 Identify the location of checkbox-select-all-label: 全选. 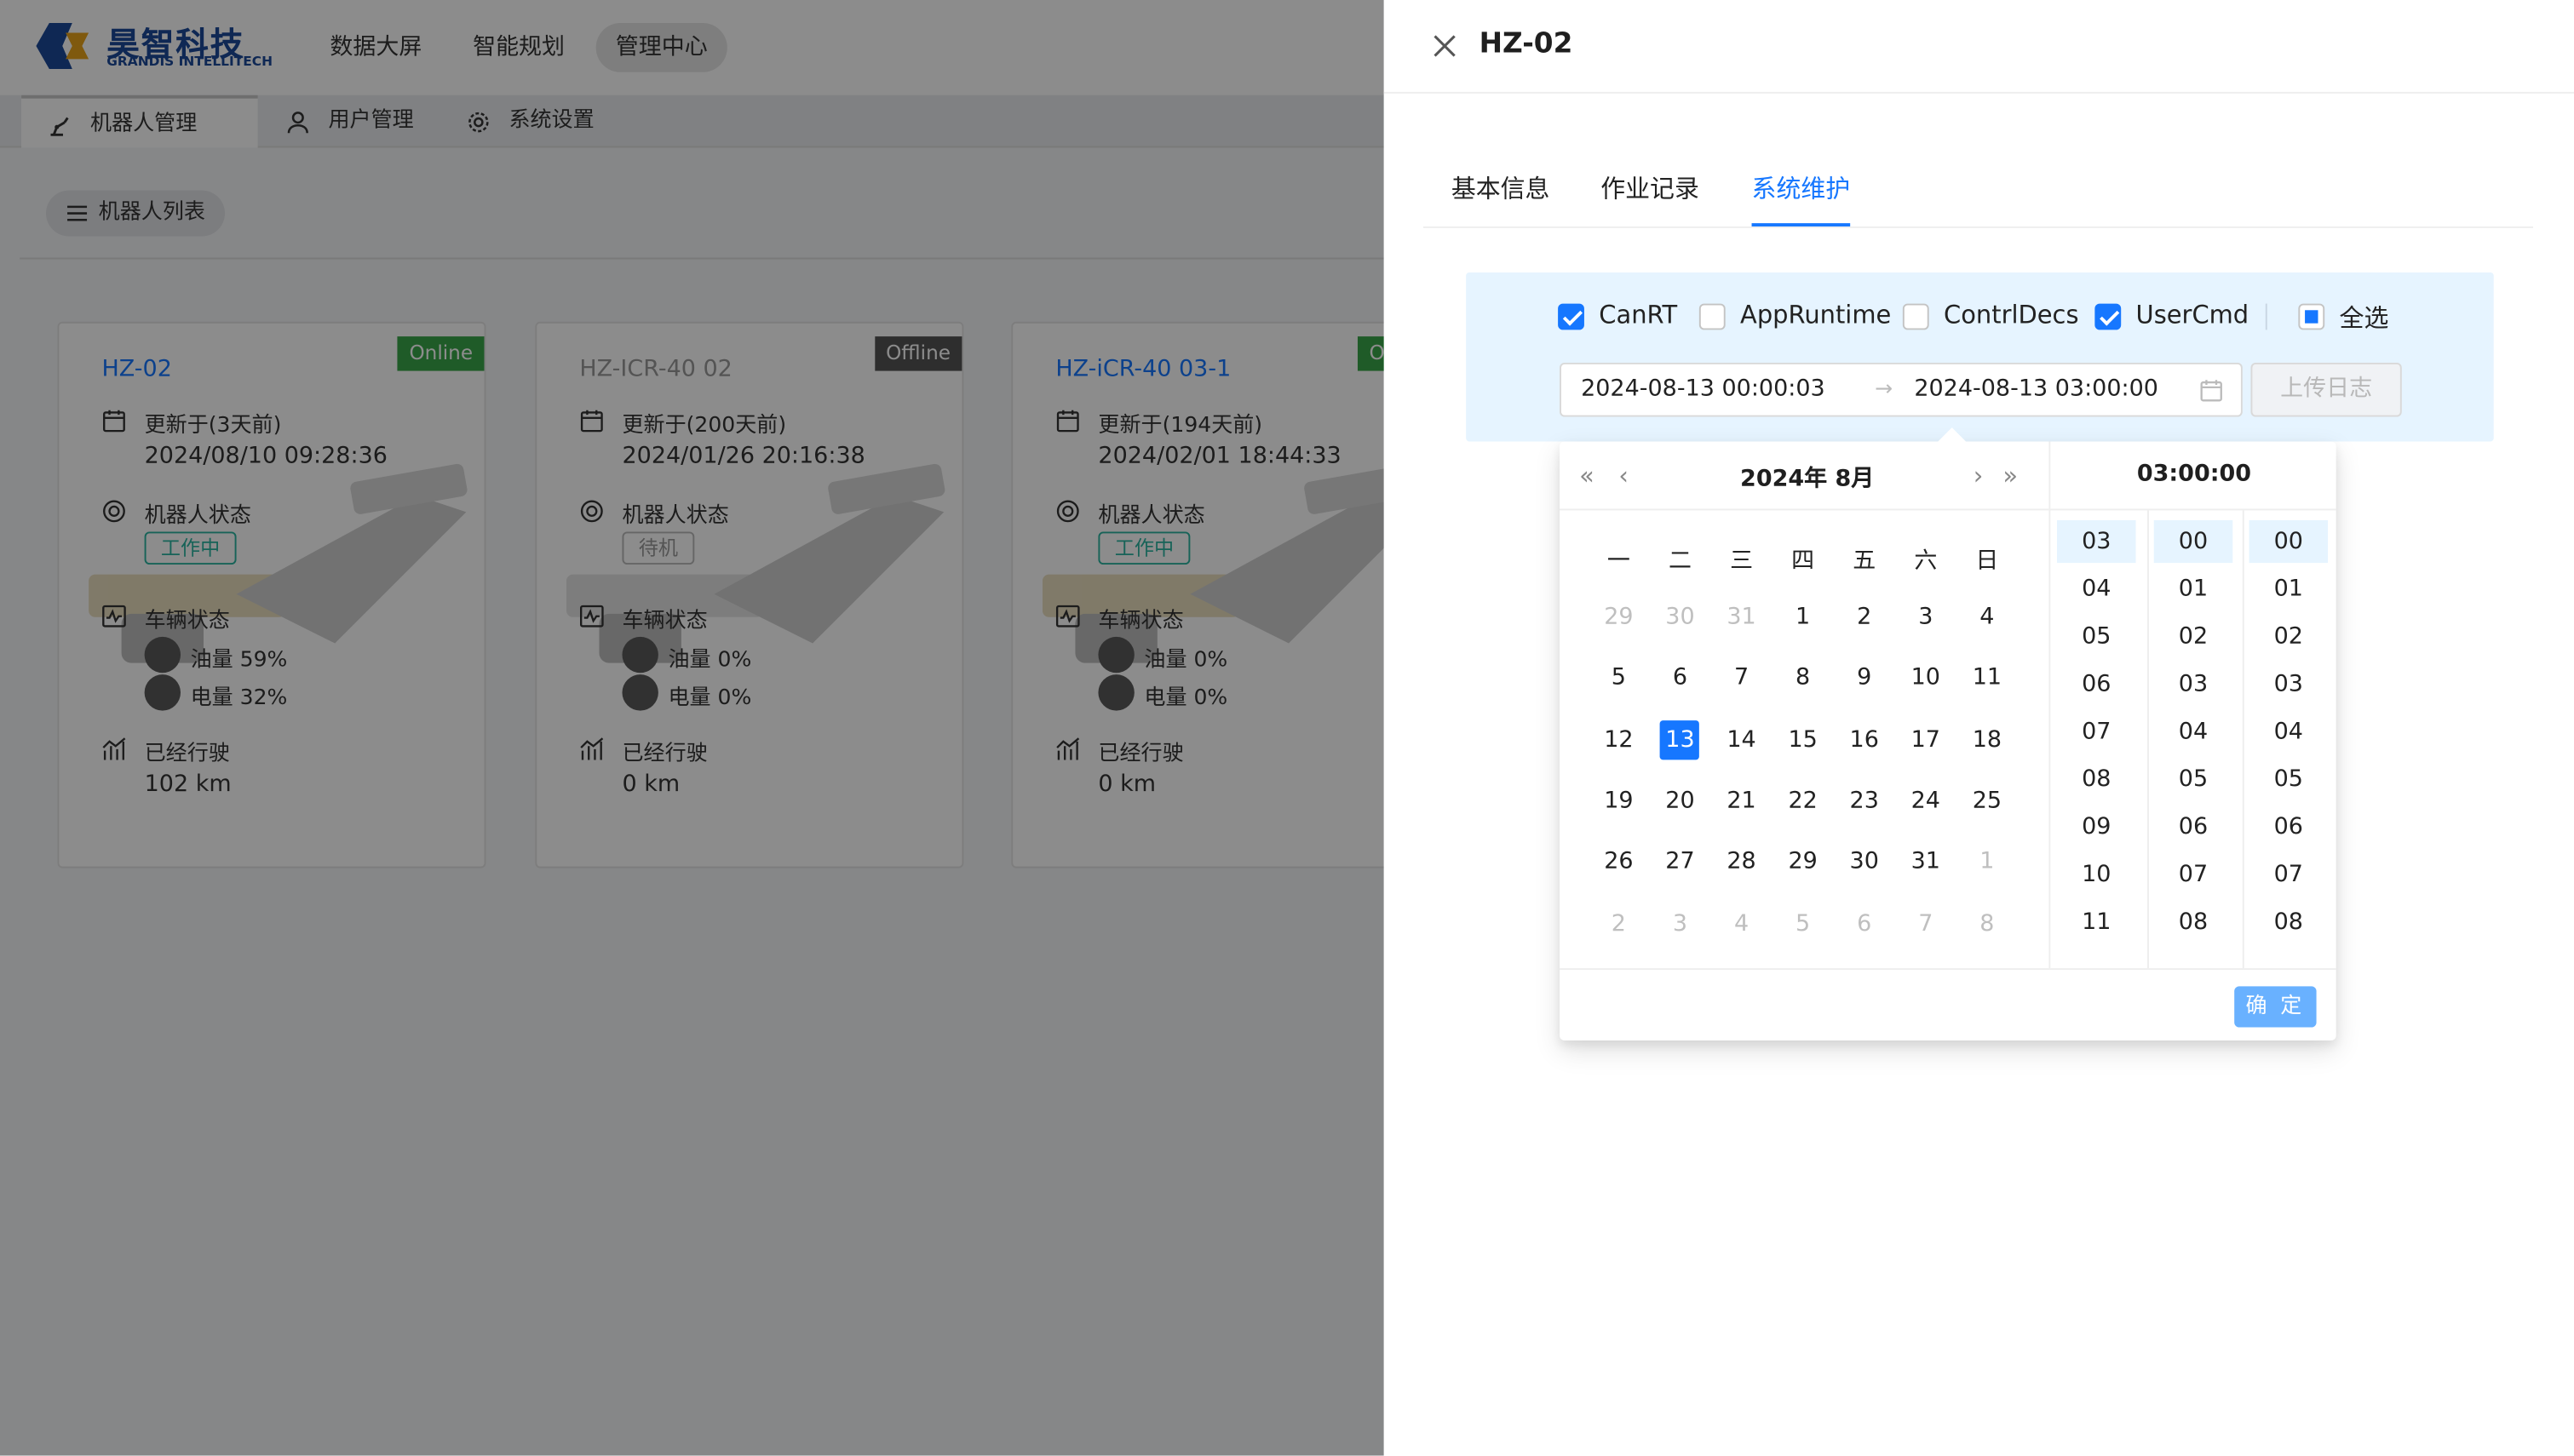
(2364, 318).